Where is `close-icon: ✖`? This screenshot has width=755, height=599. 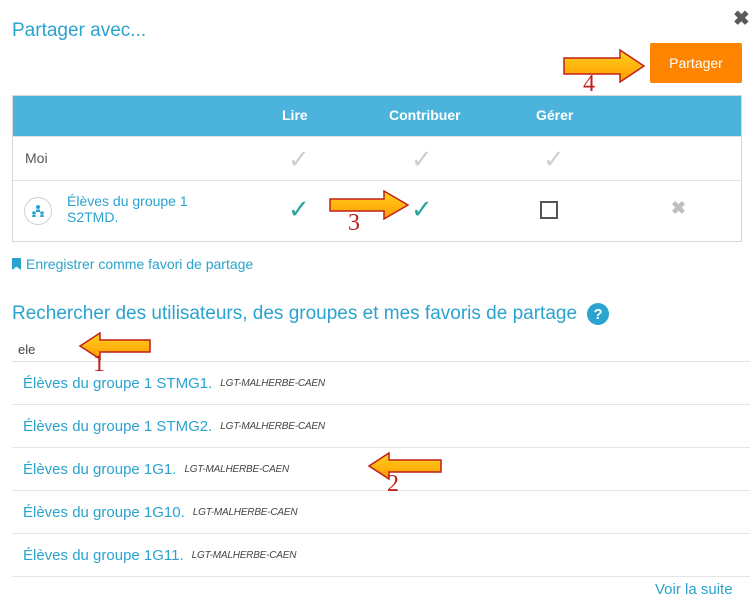
close-icon: ✖ is located at coordinates (741, 18).